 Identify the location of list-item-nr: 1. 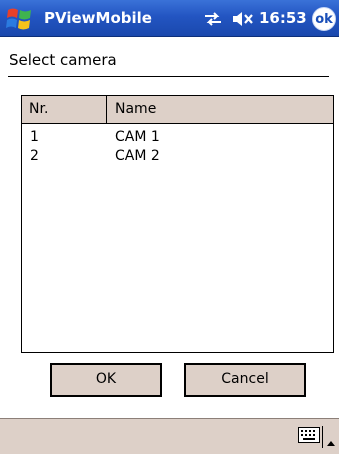
(34, 137).